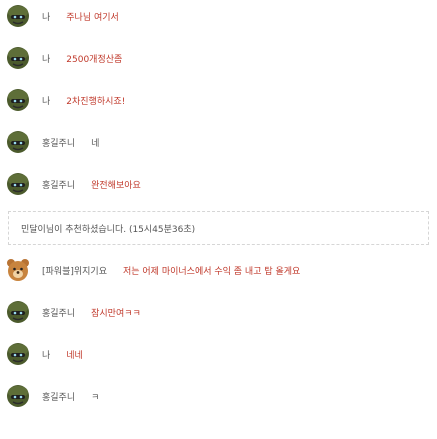 This screenshot has width=437, height=439. What do you see at coordinates (95, 143) in the screenshot?
I see `message-text: 네` at bounding box center [95, 143].